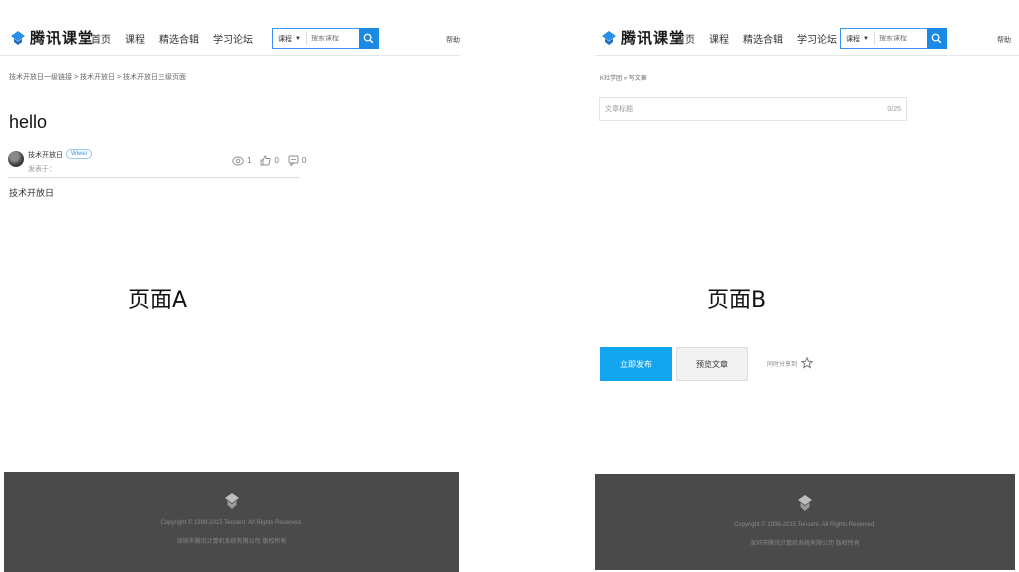 The width and height of the screenshot is (1019, 572). Describe the element at coordinates (154, 77) in the screenshot. I see `breadcrumb-item-current: 技术开放日三级页面` at that location.